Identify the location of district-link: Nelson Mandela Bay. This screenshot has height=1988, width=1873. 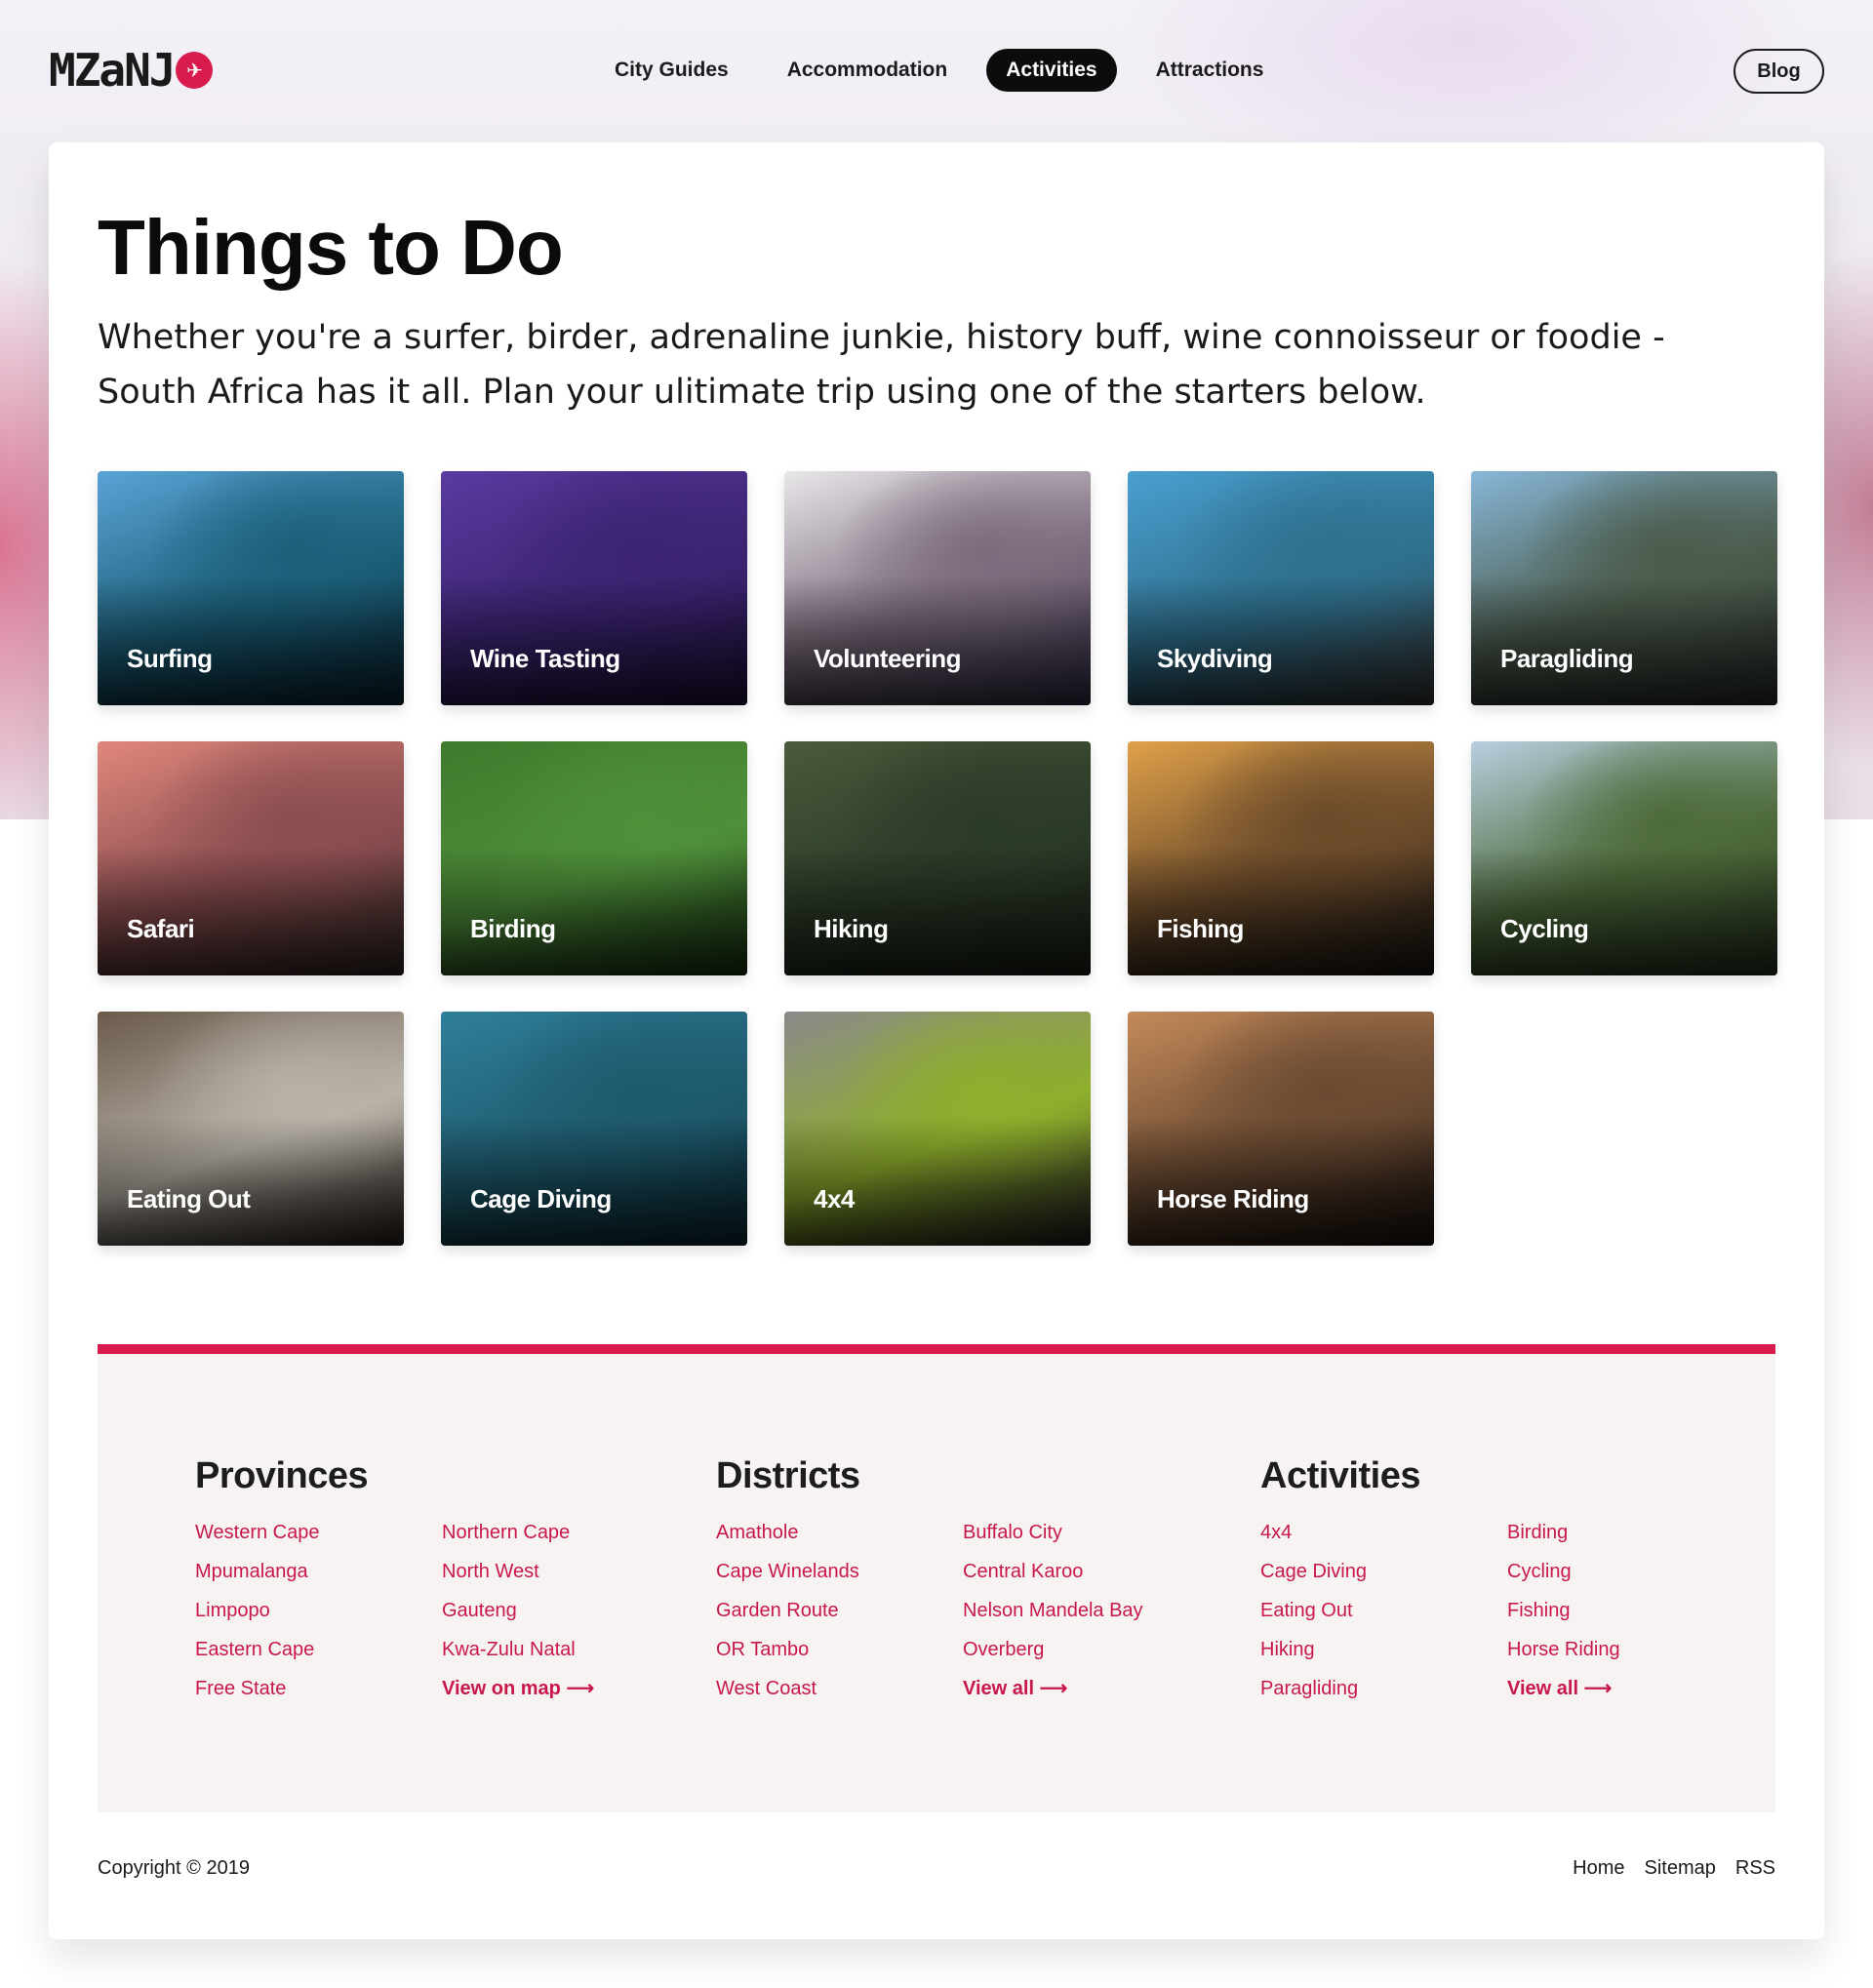
(1053, 1617).